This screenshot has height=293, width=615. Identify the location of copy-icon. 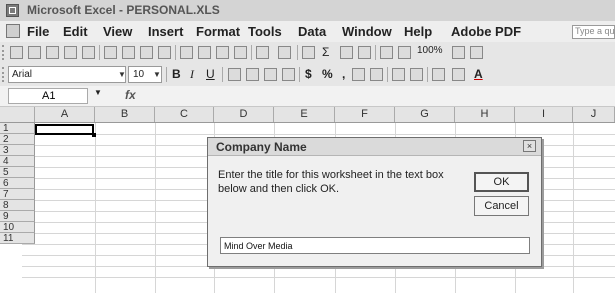
(204, 52).